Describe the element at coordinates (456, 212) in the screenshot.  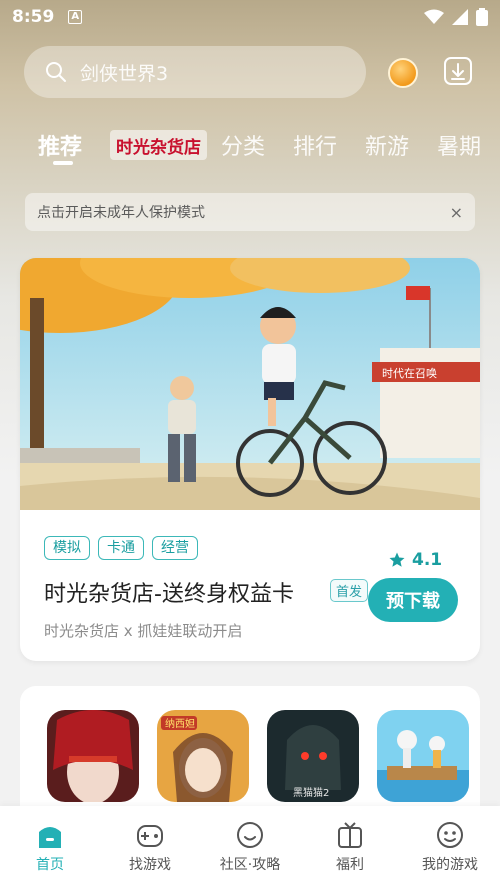
I see `close-icon: ×` at that location.